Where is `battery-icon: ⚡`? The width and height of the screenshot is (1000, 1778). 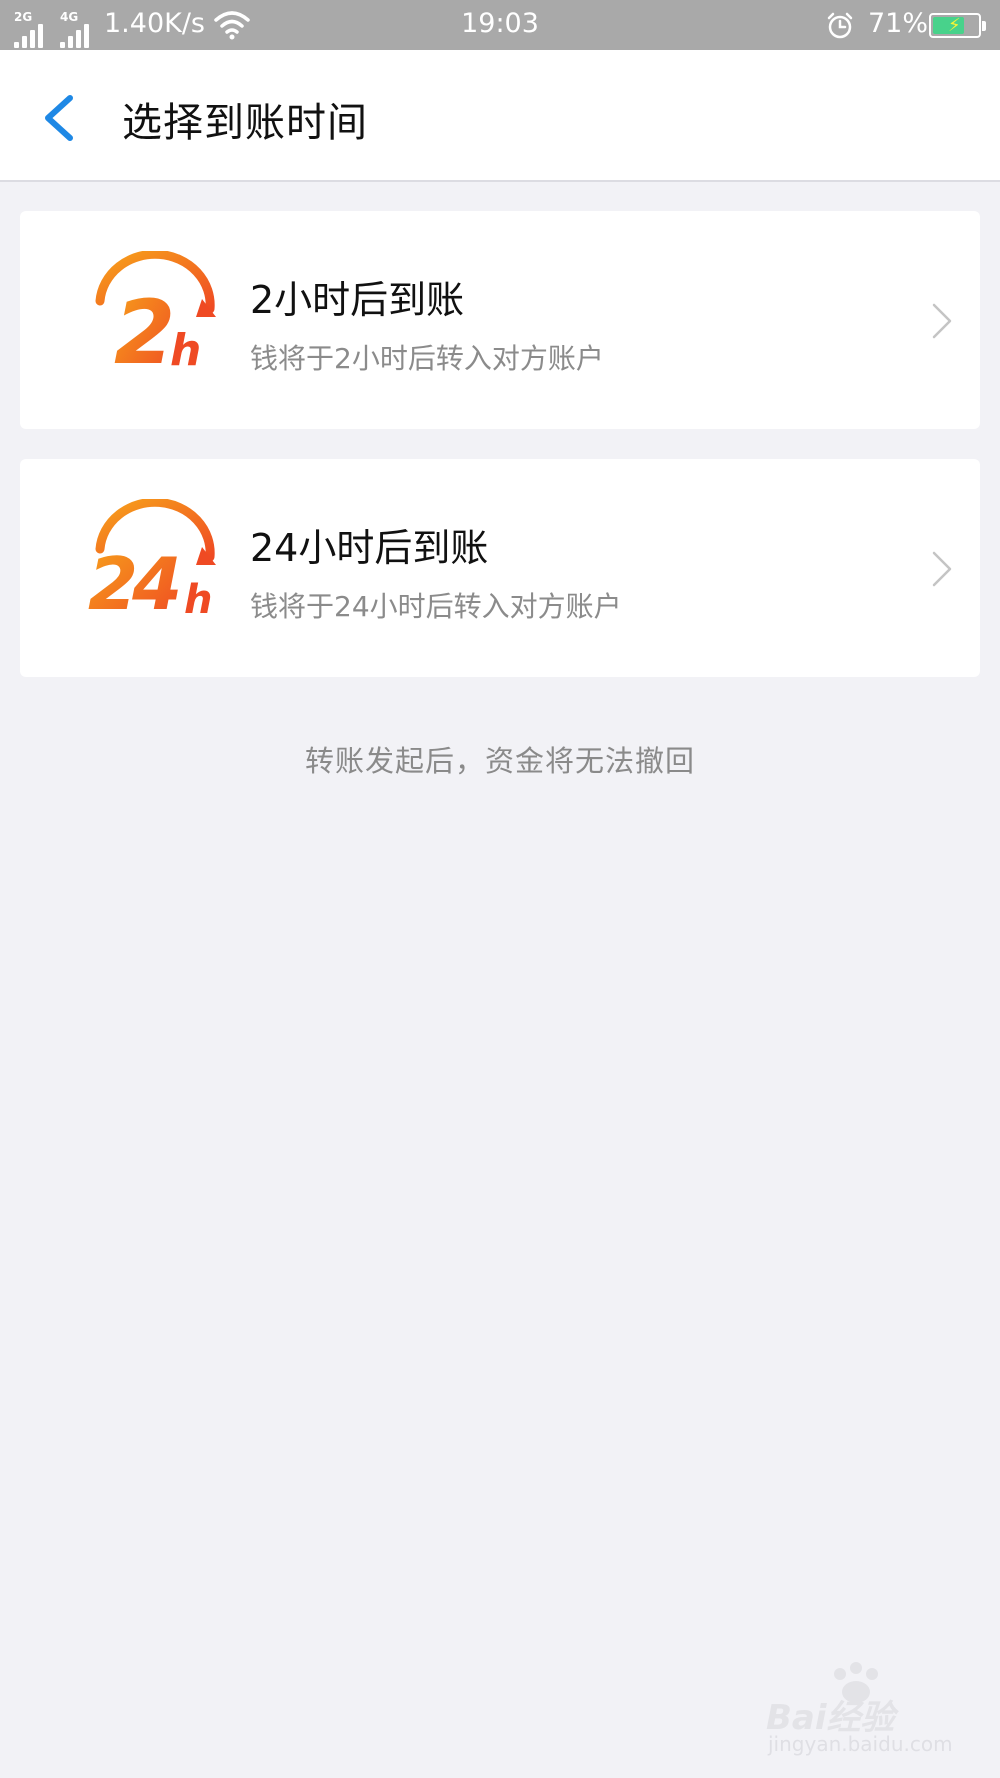 battery-icon: ⚡ is located at coordinates (957, 25).